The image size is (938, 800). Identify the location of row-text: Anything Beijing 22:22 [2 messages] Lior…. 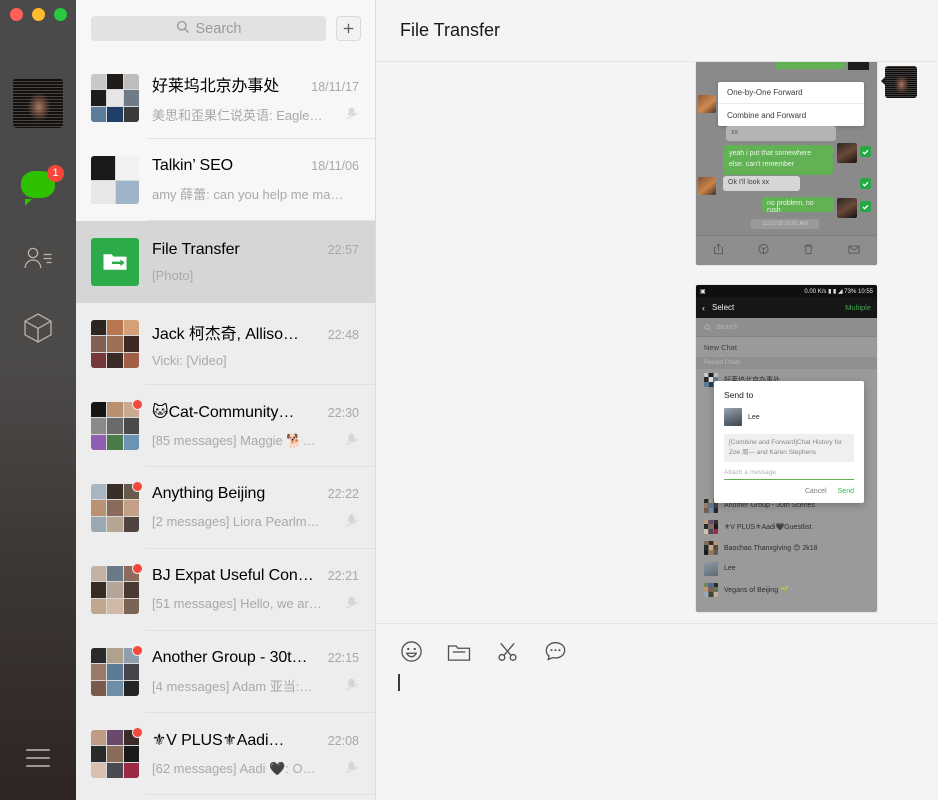
(255, 508).